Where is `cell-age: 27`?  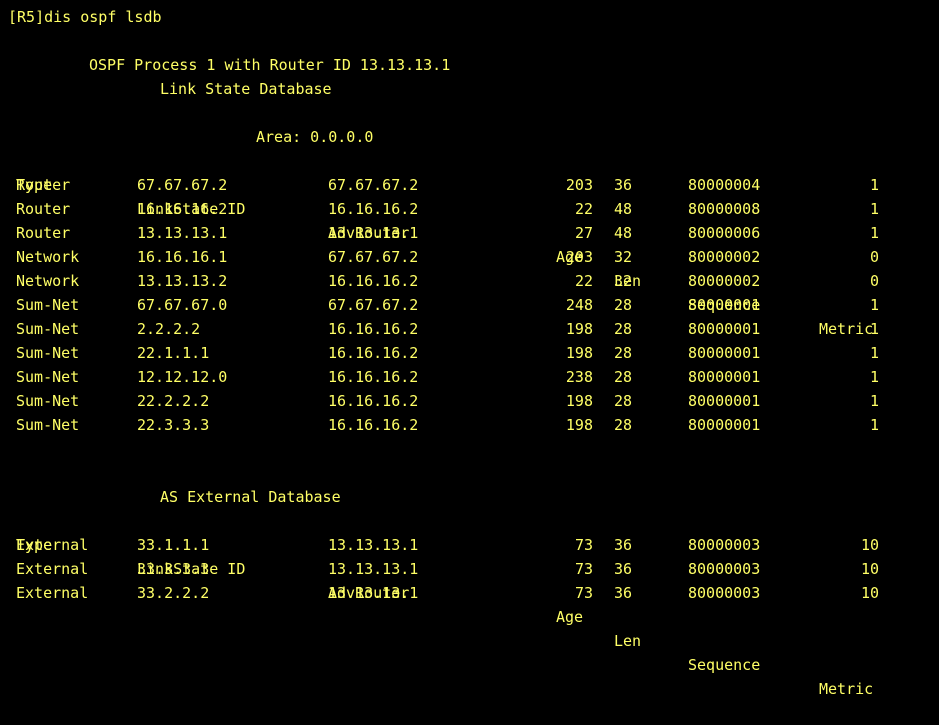 cell-age: 27 is located at coordinates (583, 233).